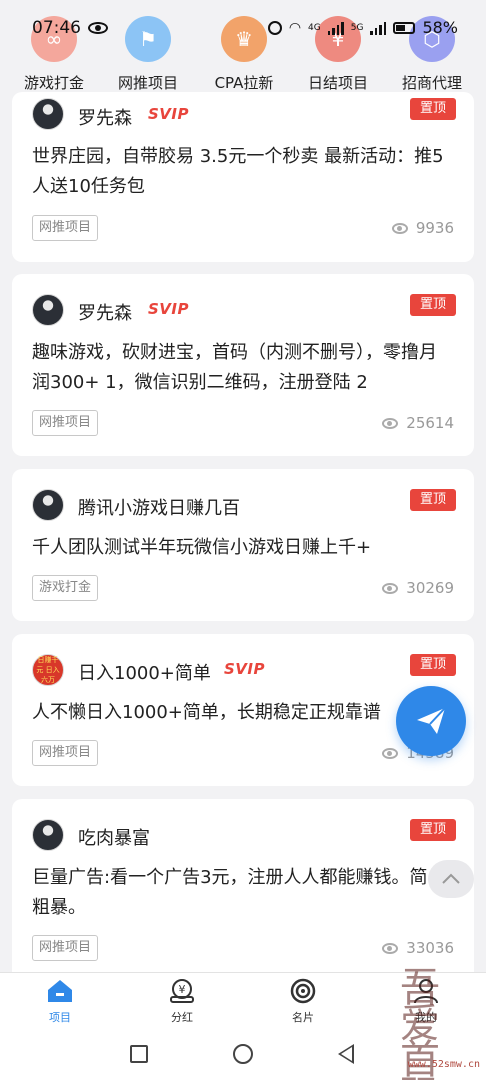 This screenshot has height=1080, width=486. I want to click on tab-label: 项目, so click(60, 1017).